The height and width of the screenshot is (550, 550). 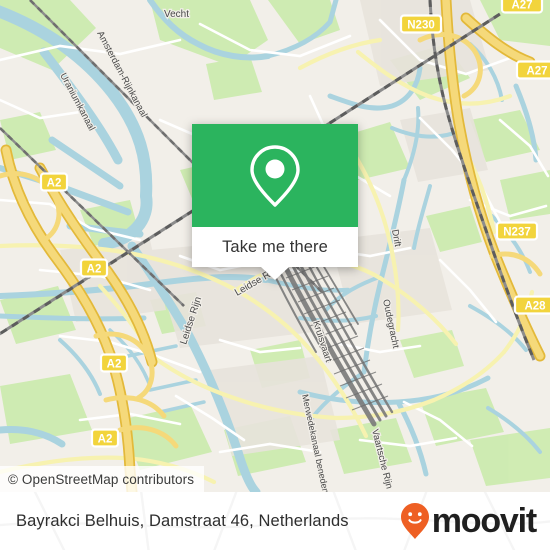 I want to click on popup-cta-label: Take me there, so click(x=275, y=246).